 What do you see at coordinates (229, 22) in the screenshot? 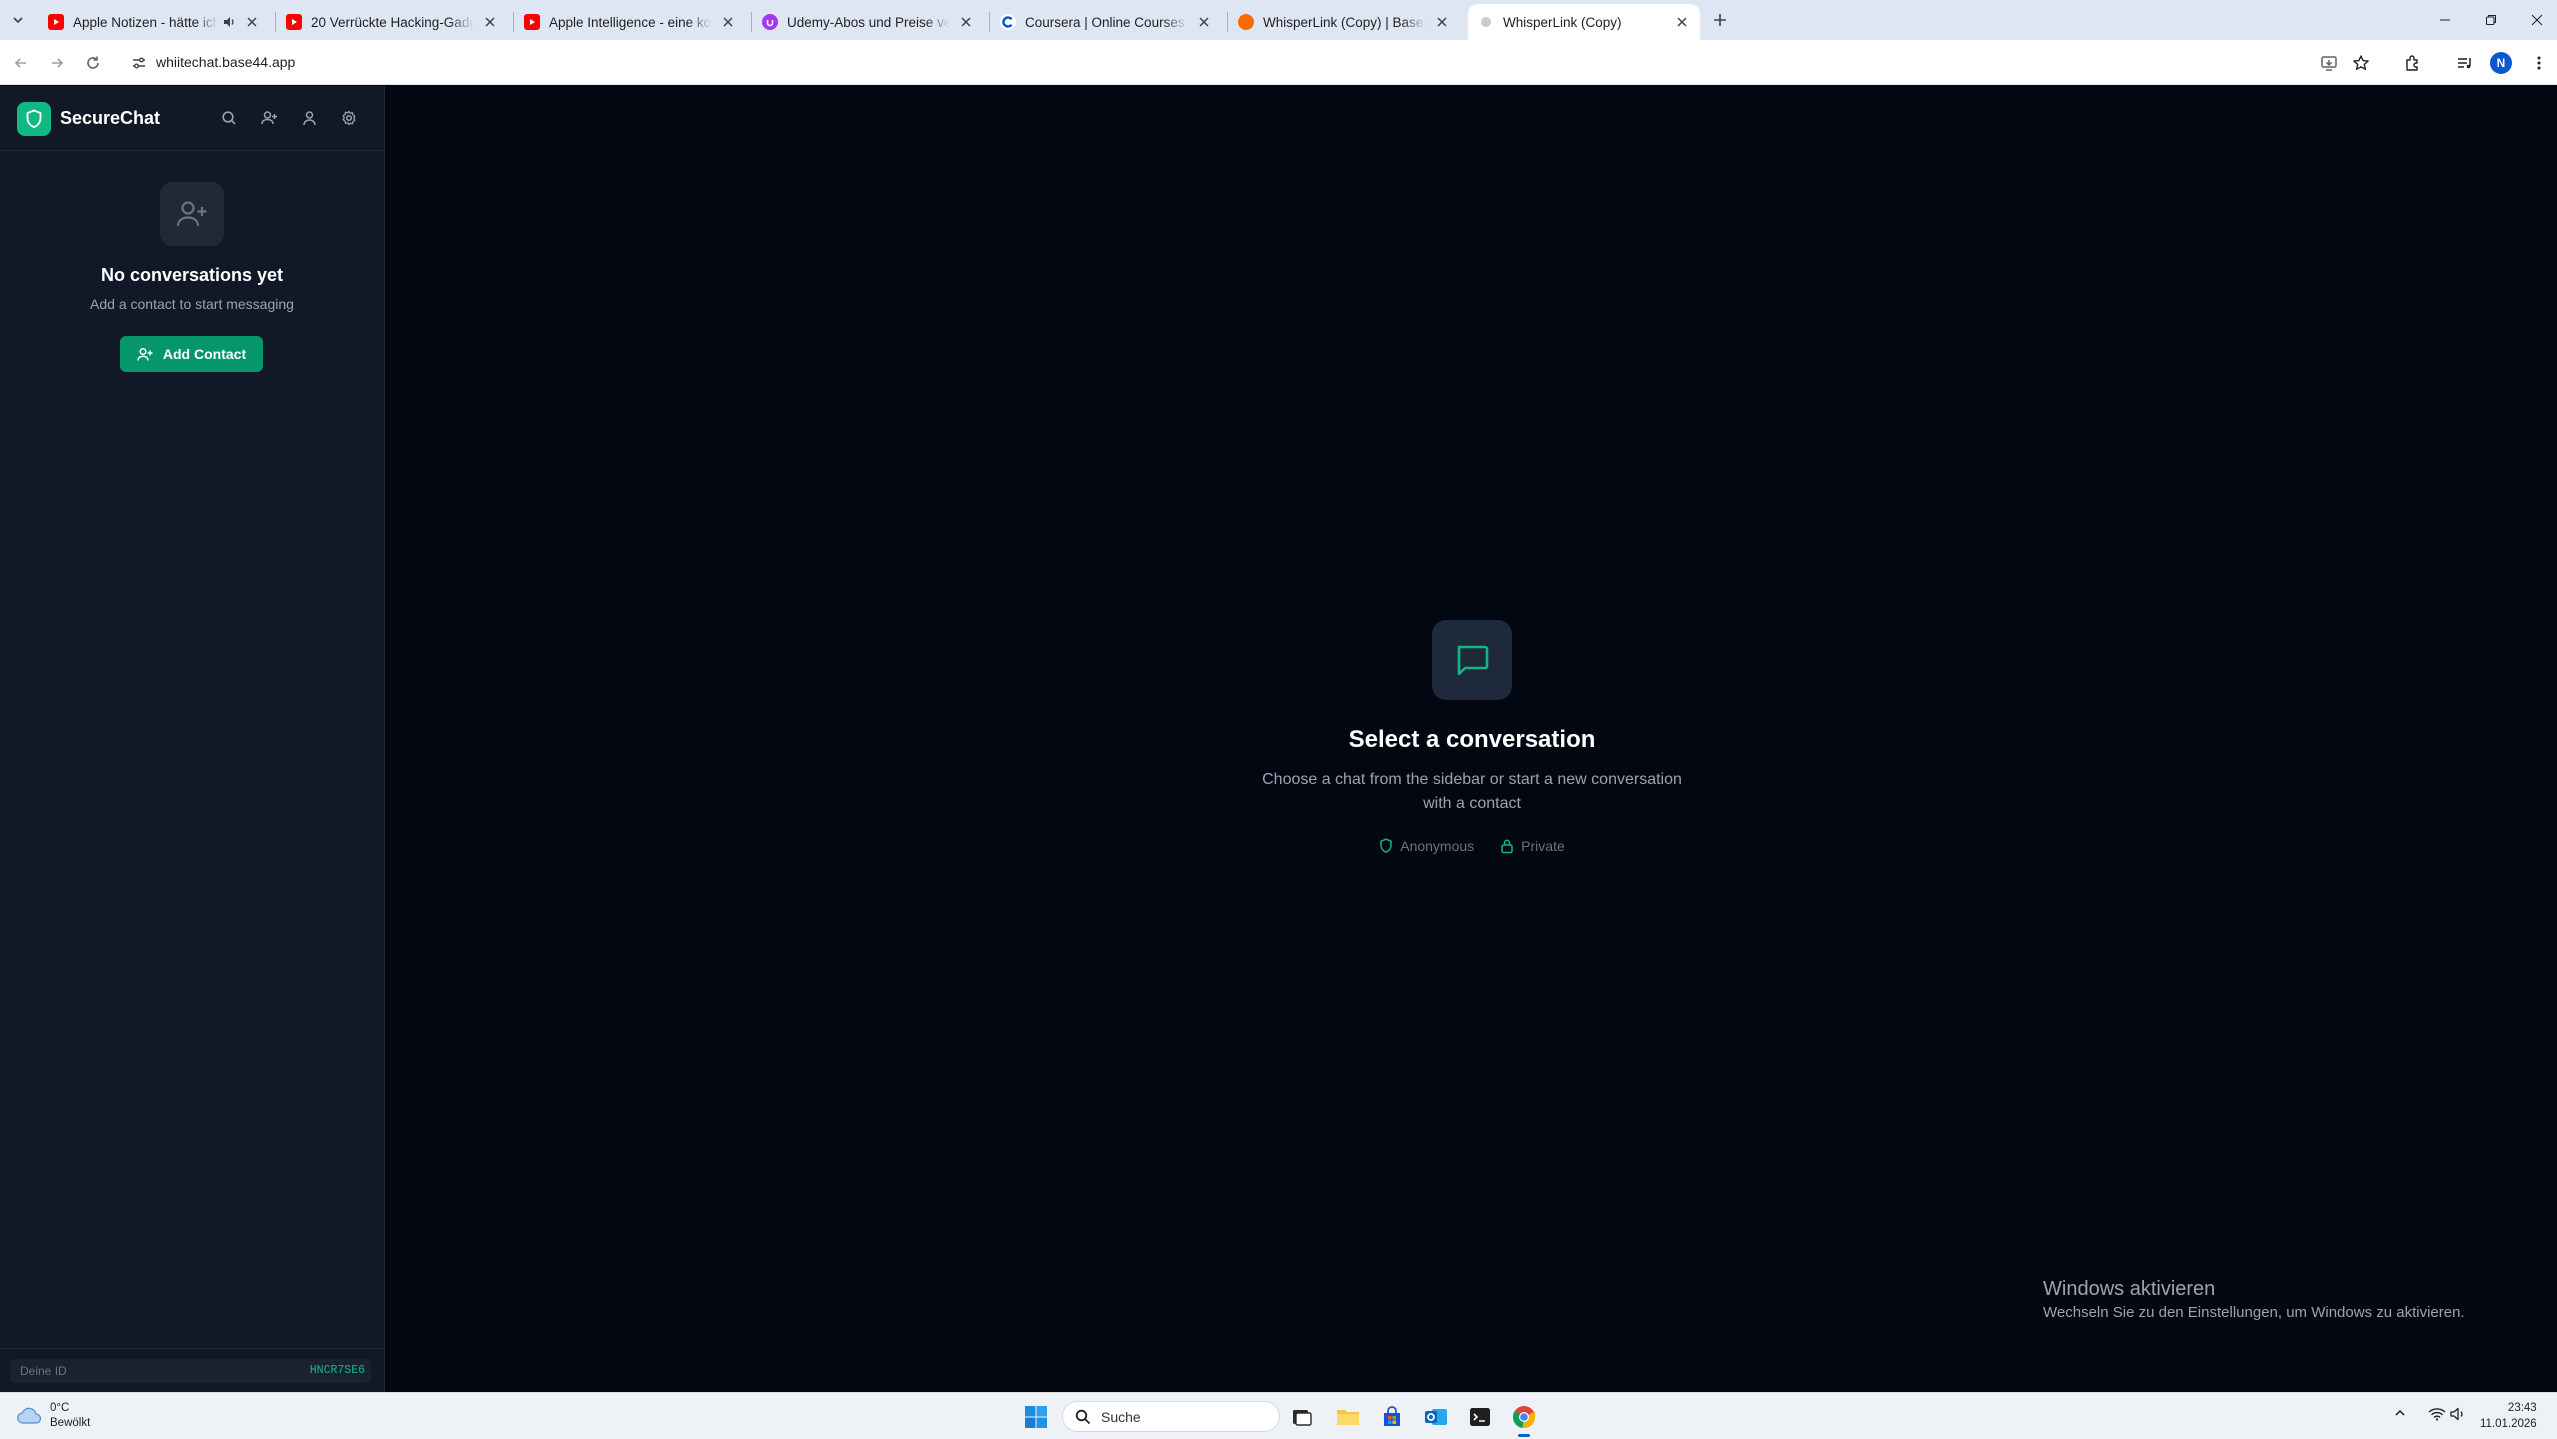
I see `speaker-icon` at bounding box center [229, 22].